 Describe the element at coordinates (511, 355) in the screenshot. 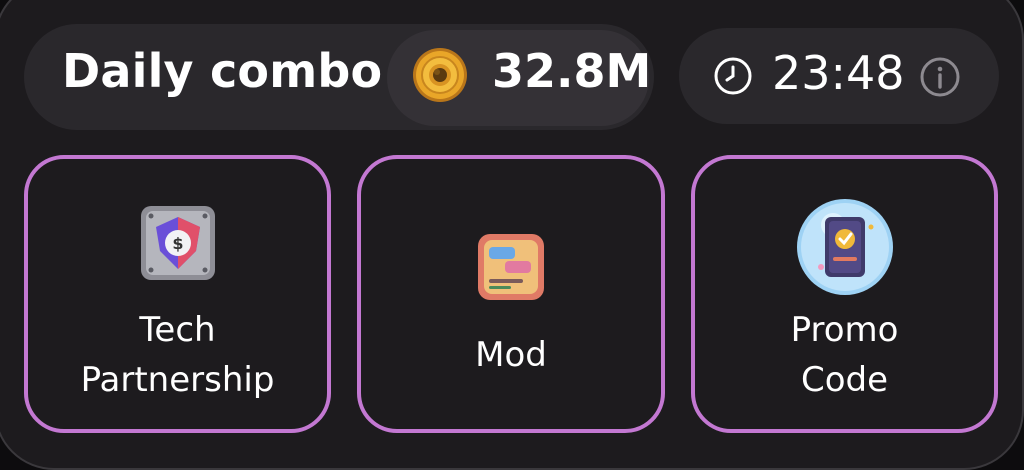

I see `card-label: Mod` at that location.